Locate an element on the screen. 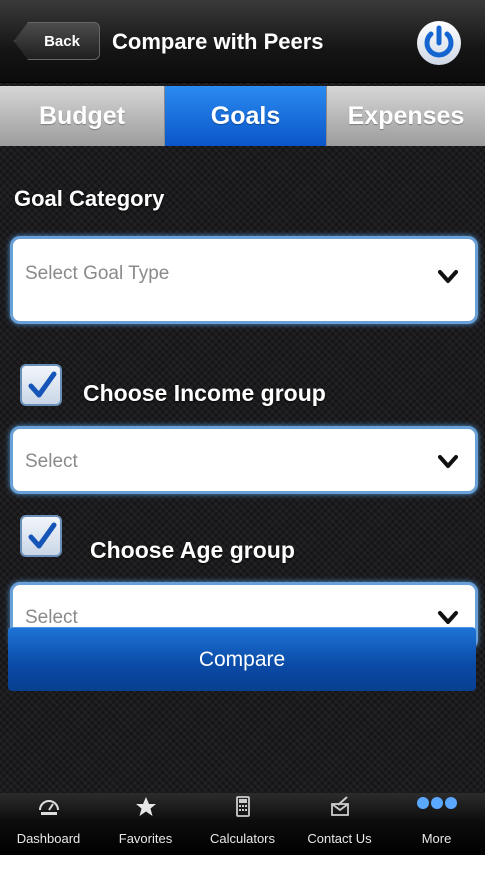 The image size is (485, 869). bottom-edge is located at coordinates (242, 862).